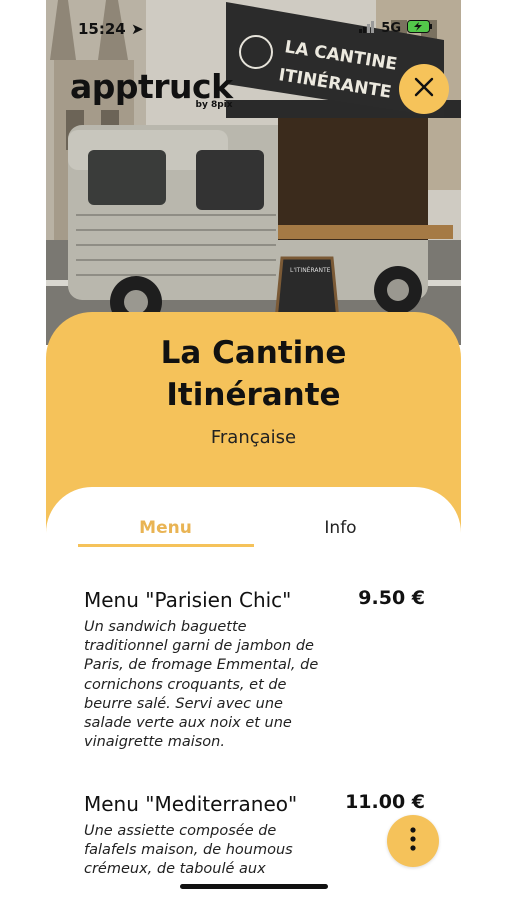 This screenshot has height=900, width=507. What do you see at coordinates (420, 28) in the screenshot?
I see `battery-icon` at bounding box center [420, 28].